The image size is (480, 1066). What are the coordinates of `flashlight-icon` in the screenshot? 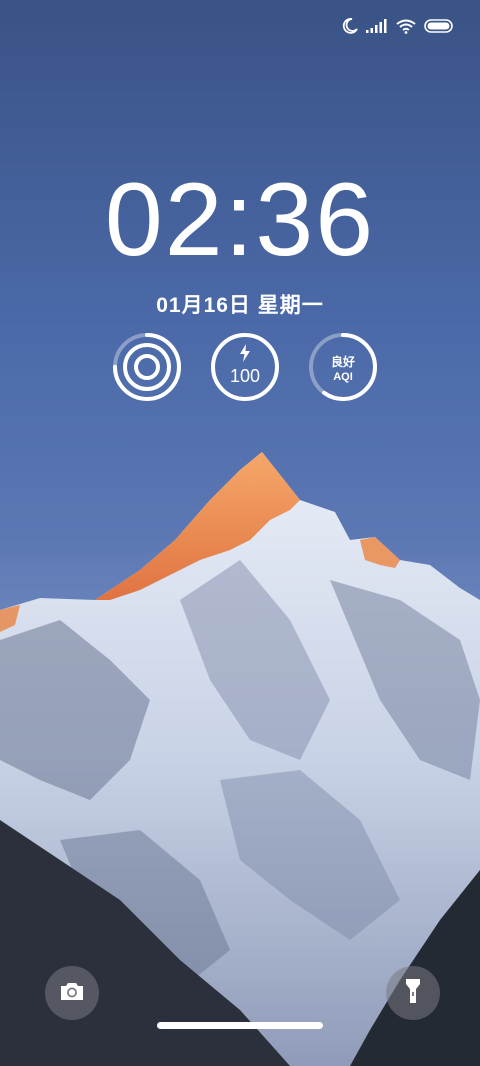 It's located at (413, 993).